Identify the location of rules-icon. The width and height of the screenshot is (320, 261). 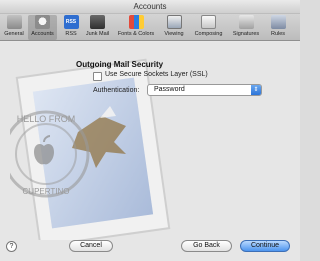
(278, 22).